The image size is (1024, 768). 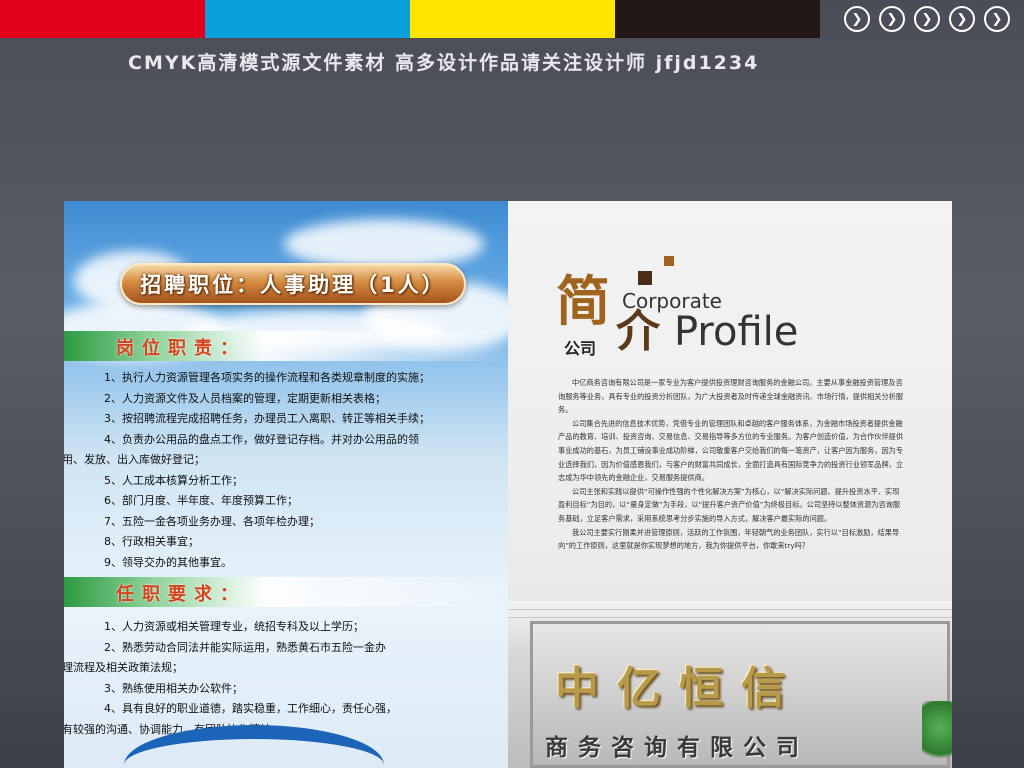 I want to click on requirements-title: 任职要求：, so click(x=181, y=594).